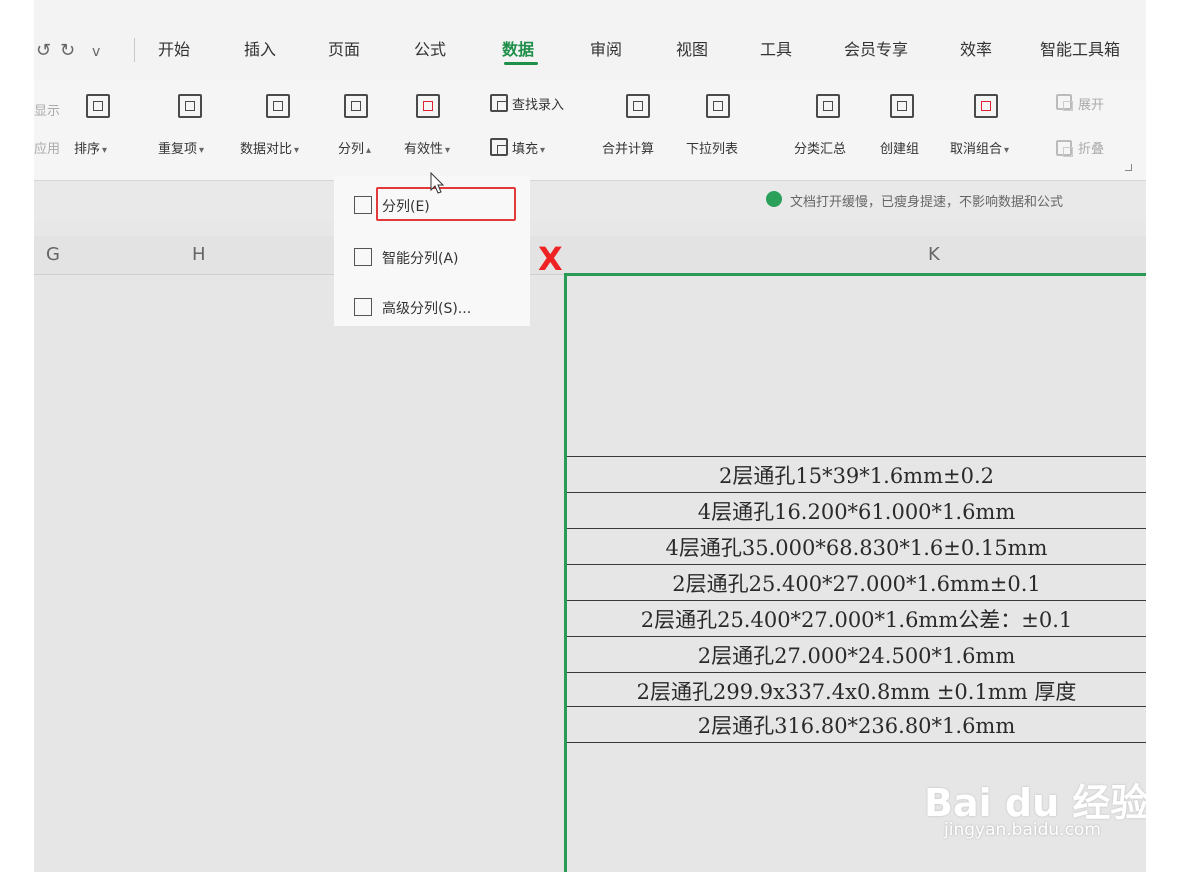 This screenshot has height=872, width=1201. Describe the element at coordinates (1080, 48) in the screenshot. I see `tab-smart-toolbox: 智能工具箱` at that location.